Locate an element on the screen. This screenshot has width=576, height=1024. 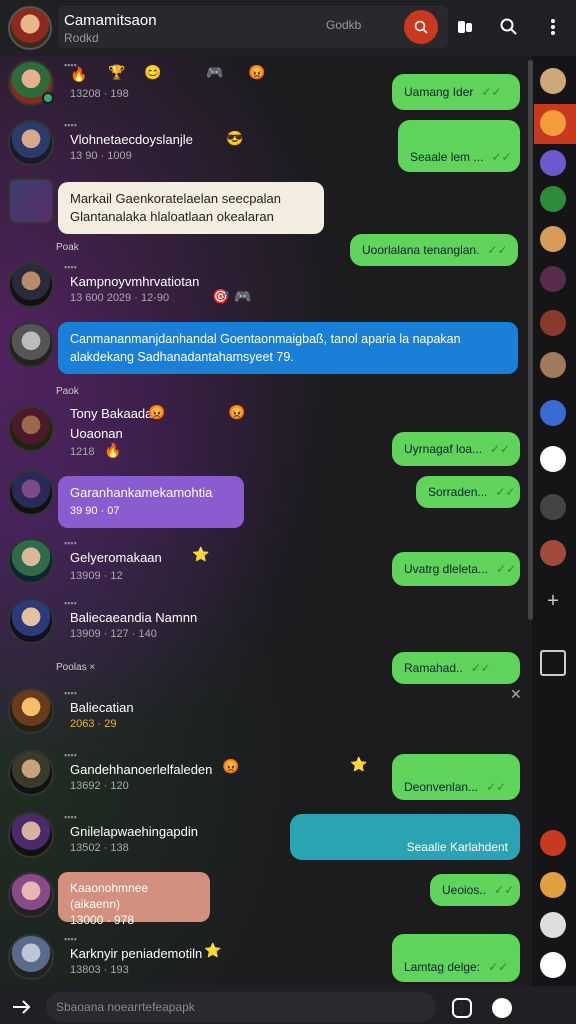
emoji: 🏆 is located at coordinates (117, 72).